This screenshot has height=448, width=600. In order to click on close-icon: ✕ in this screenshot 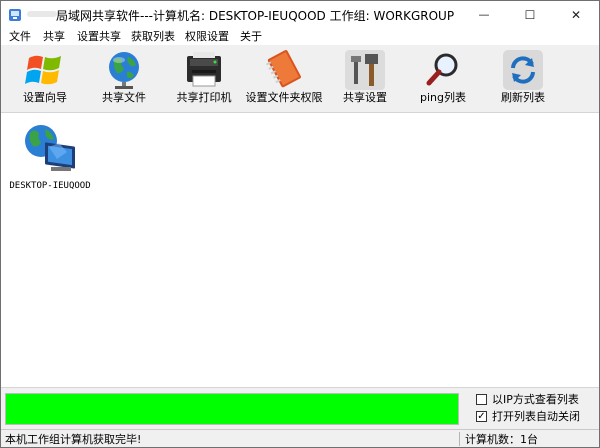, I will do `click(576, 14)`.